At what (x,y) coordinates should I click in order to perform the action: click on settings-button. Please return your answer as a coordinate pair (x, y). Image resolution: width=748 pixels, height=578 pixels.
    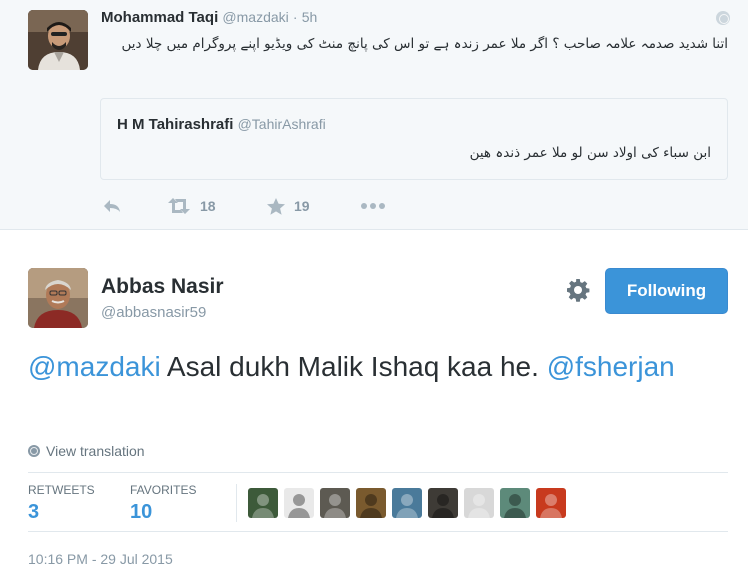
    Looking at the image, I should click on (578, 290).